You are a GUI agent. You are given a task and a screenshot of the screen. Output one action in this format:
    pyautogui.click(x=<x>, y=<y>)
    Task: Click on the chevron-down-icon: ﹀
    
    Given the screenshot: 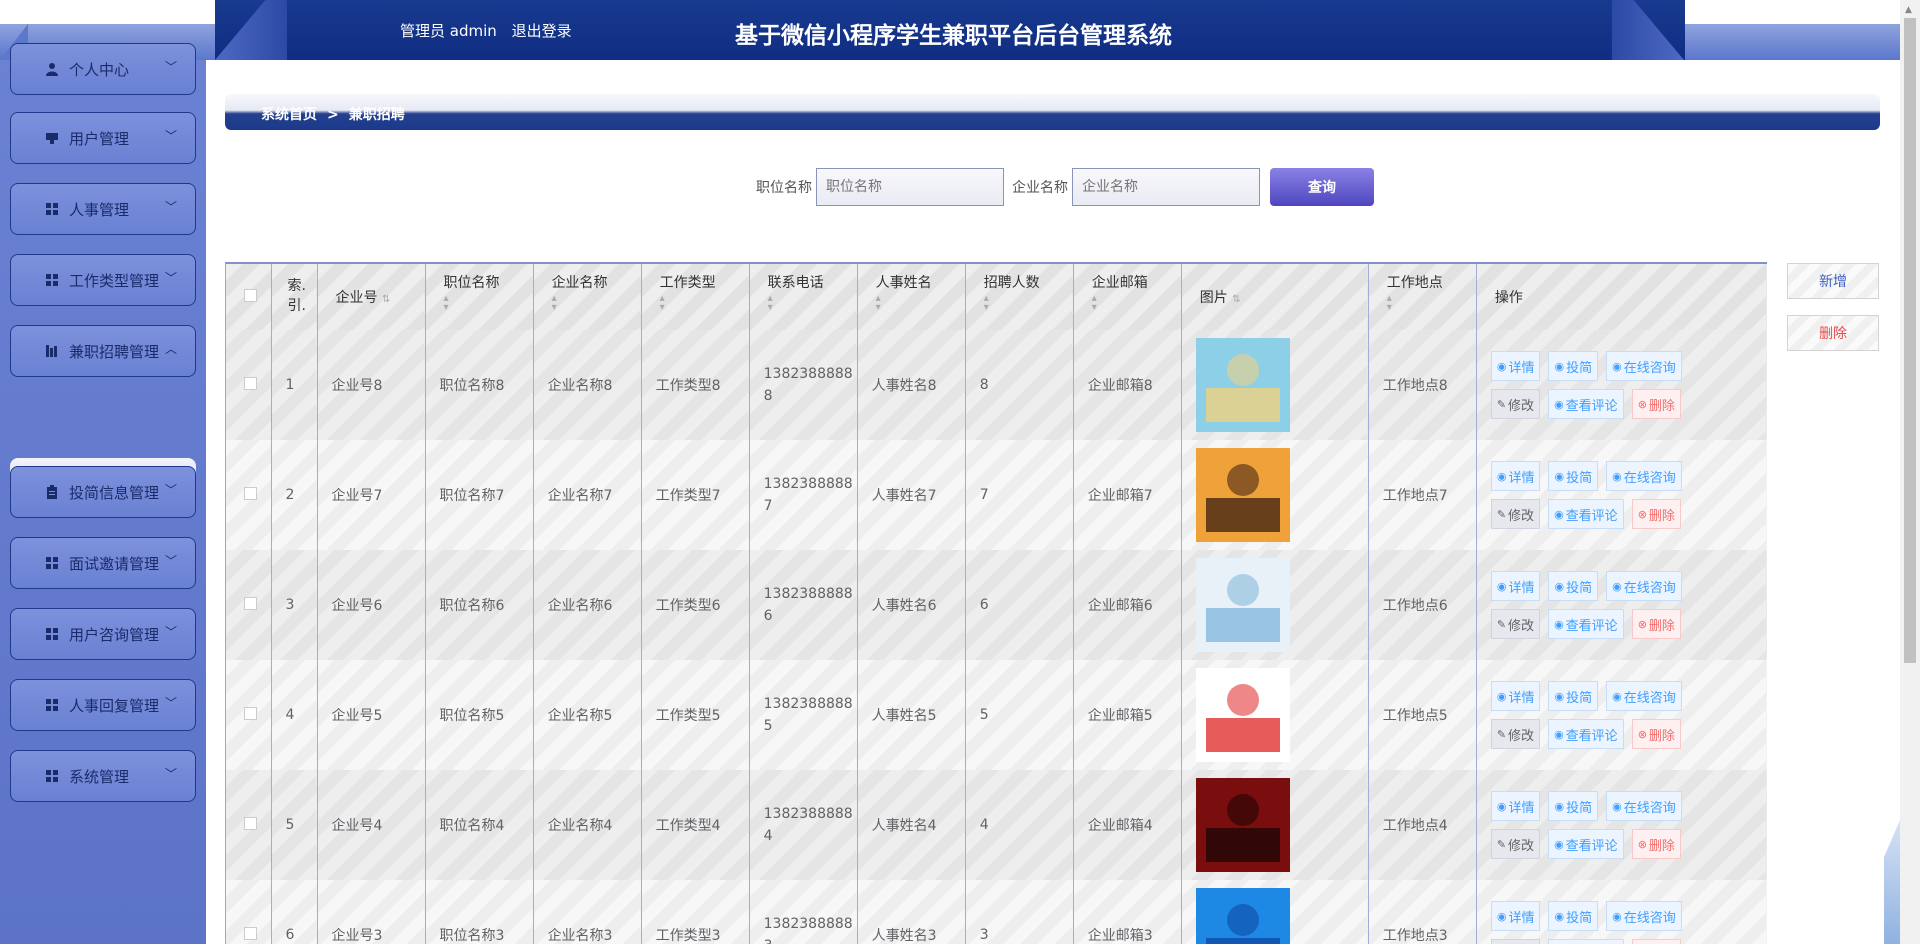 What is the action you would take?
    pyautogui.click(x=170, y=774)
    